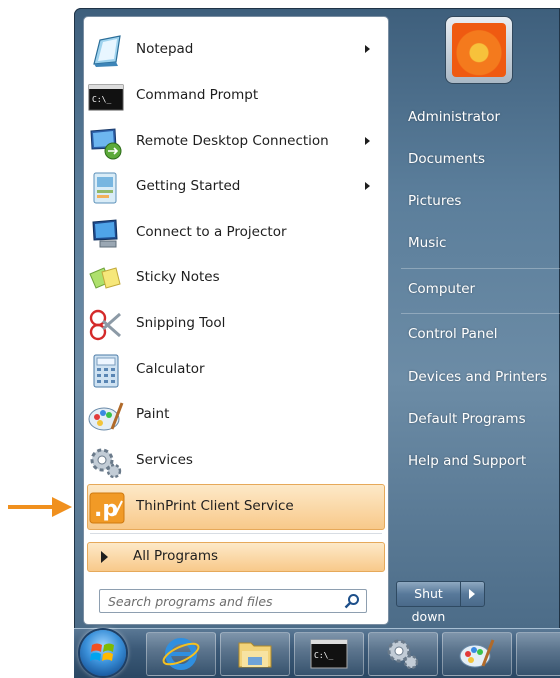 The width and height of the screenshot is (560, 678). I want to click on taskbar-command-prompt: C:\_, so click(329, 654).